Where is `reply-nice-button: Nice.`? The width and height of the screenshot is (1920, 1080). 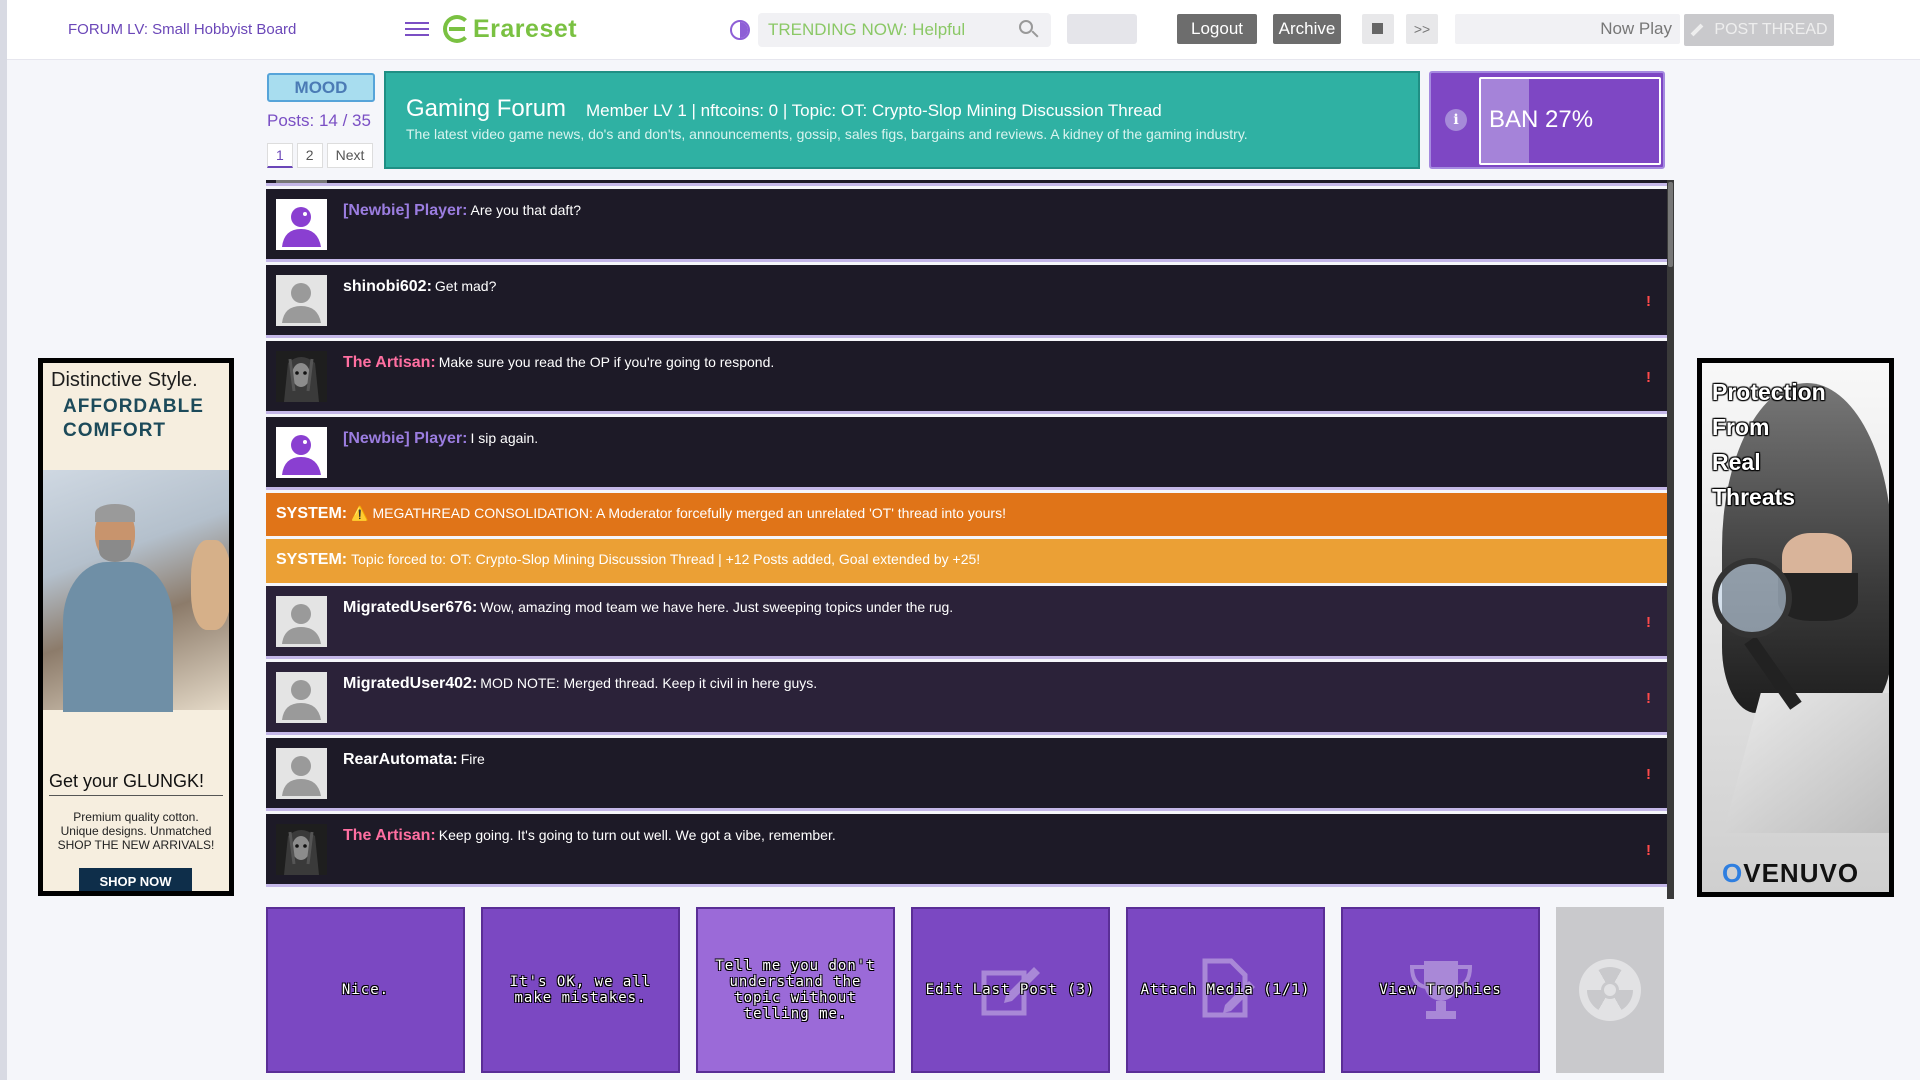
reply-nice-button: Nice. is located at coordinates (365, 990).